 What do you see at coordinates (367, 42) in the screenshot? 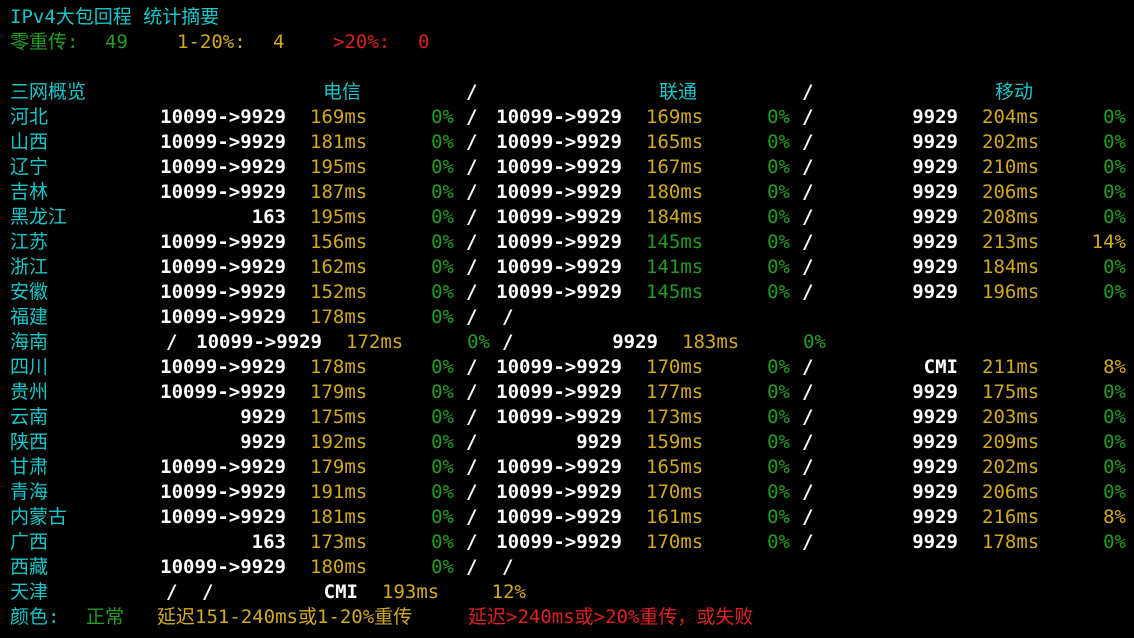
I see `high-retrans-label: >20%:` at bounding box center [367, 42].